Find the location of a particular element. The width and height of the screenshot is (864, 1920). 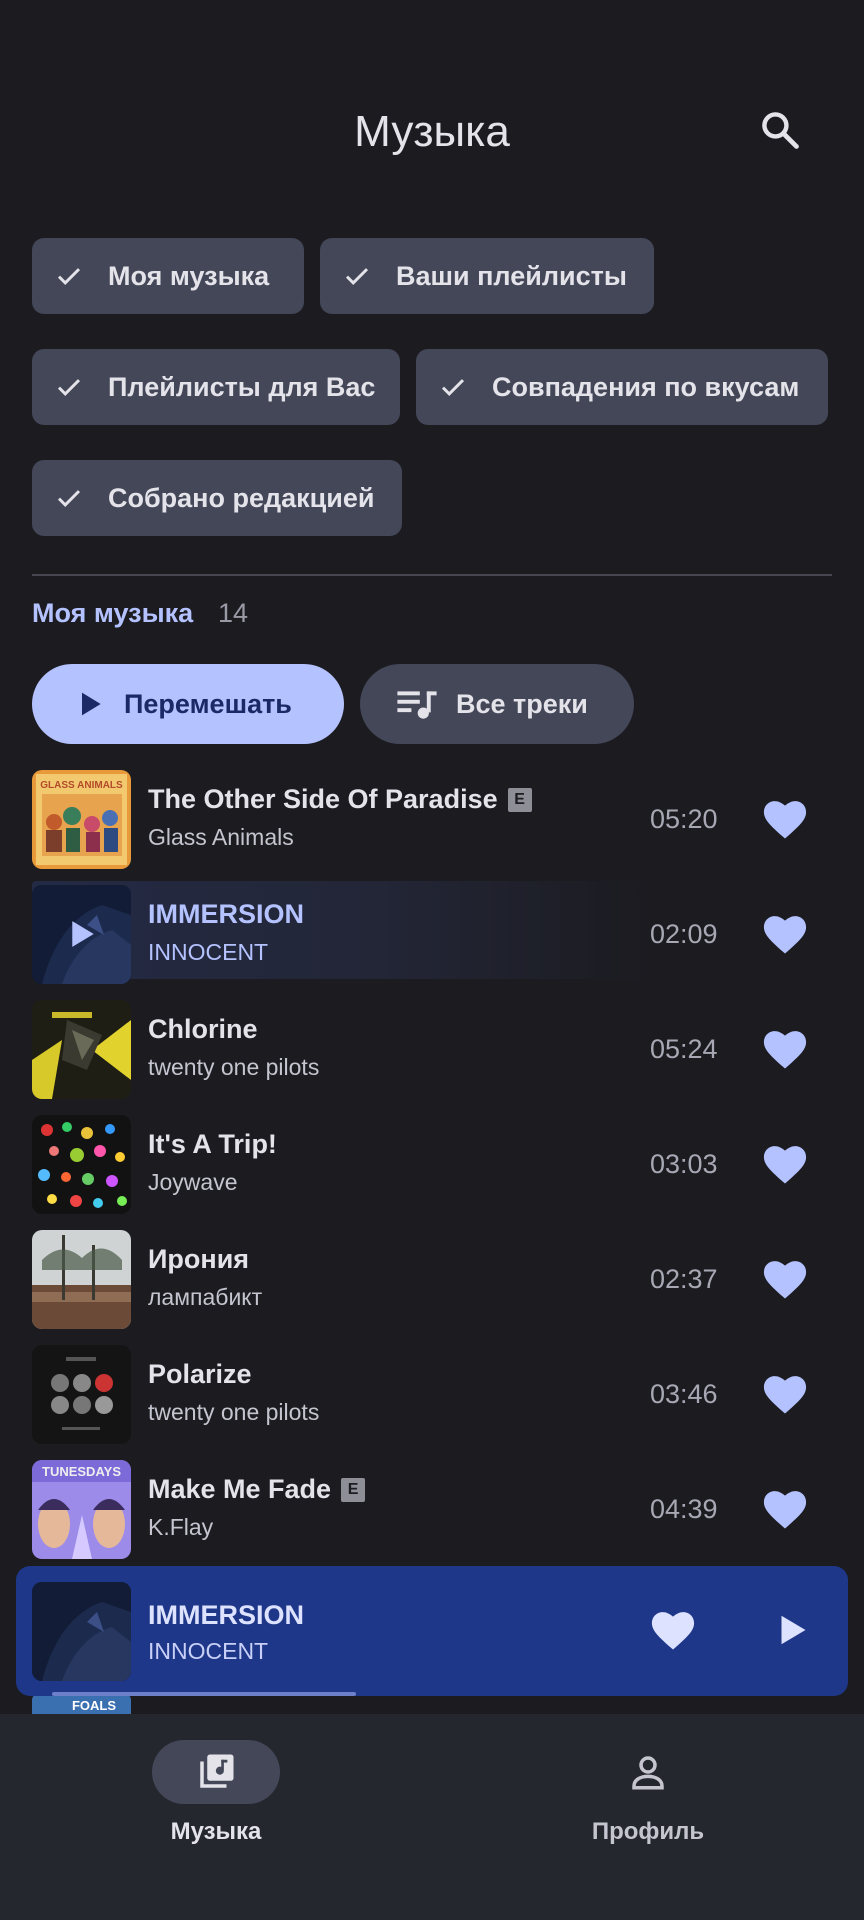

all-tracks-label: Все треки is located at coordinates (522, 703).